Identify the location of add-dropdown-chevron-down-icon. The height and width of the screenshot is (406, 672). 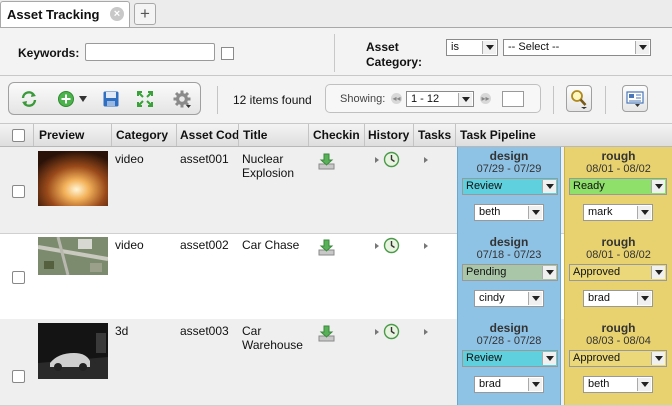
(83, 99).